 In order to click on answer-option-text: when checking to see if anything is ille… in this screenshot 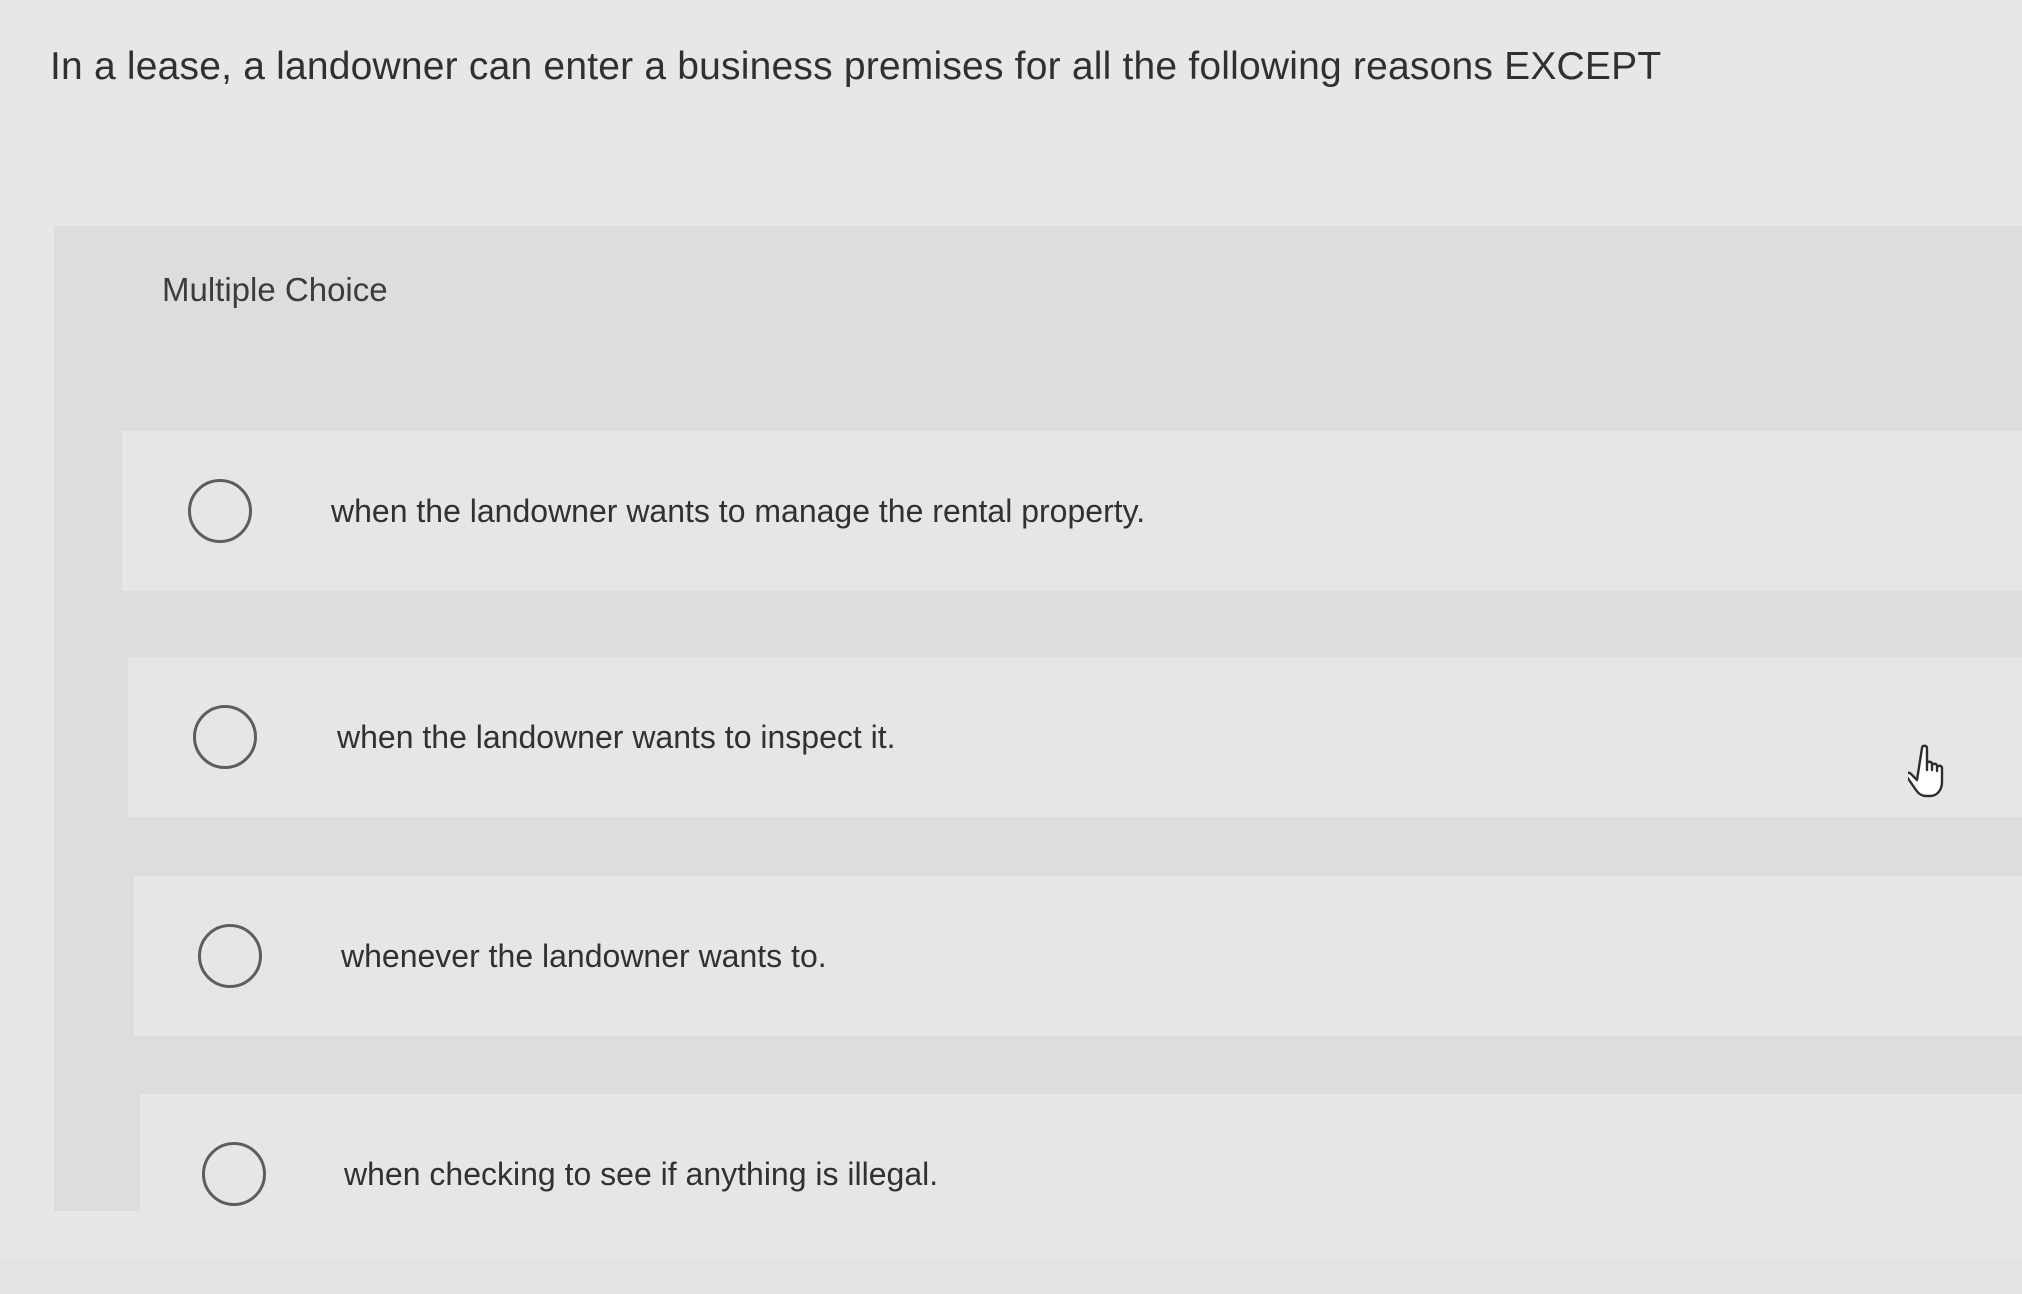, I will do `click(641, 1174)`.